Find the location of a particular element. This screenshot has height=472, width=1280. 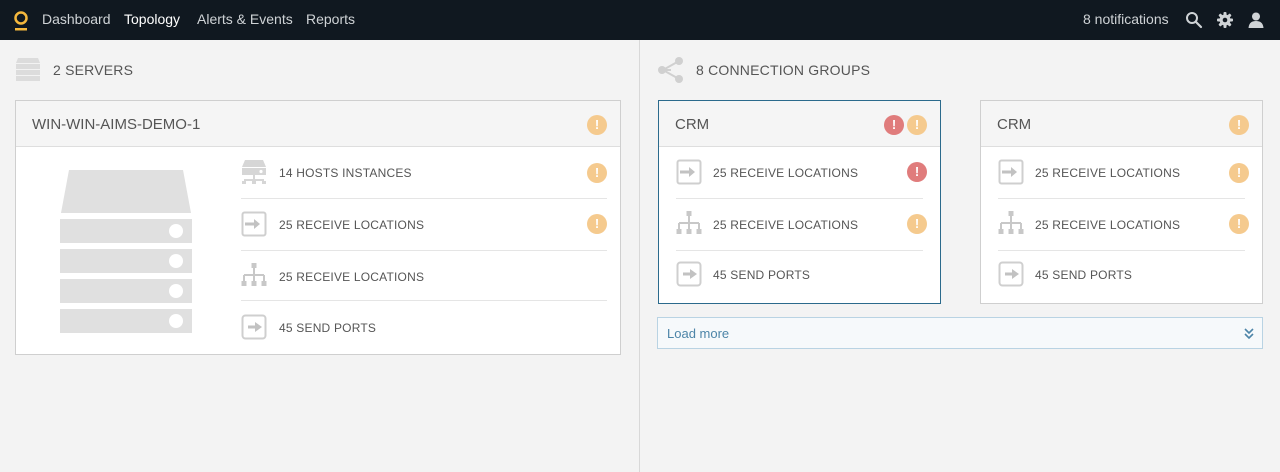

row-divider is located at coordinates (424, 300).